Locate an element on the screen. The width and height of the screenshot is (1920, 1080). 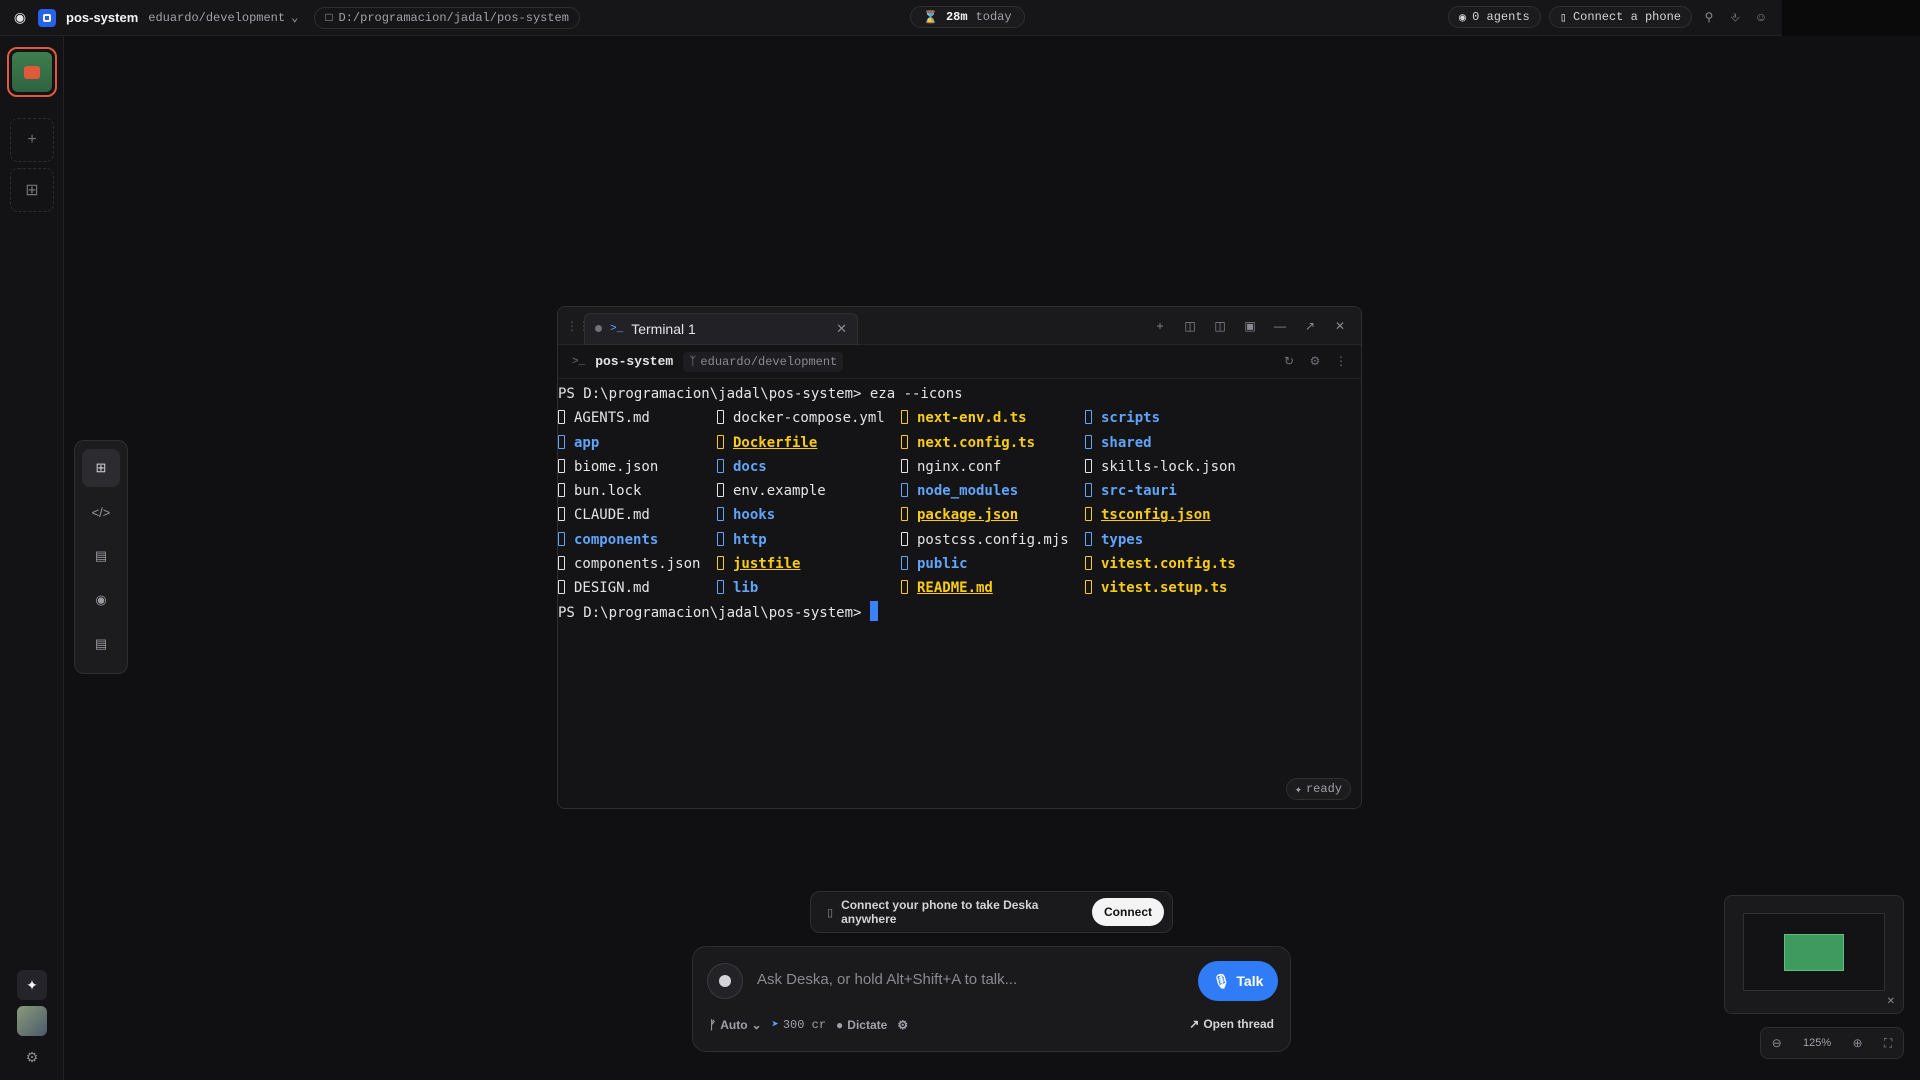
branch-selector: eduardo/development ⌄ is located at coordinates (223, 18).